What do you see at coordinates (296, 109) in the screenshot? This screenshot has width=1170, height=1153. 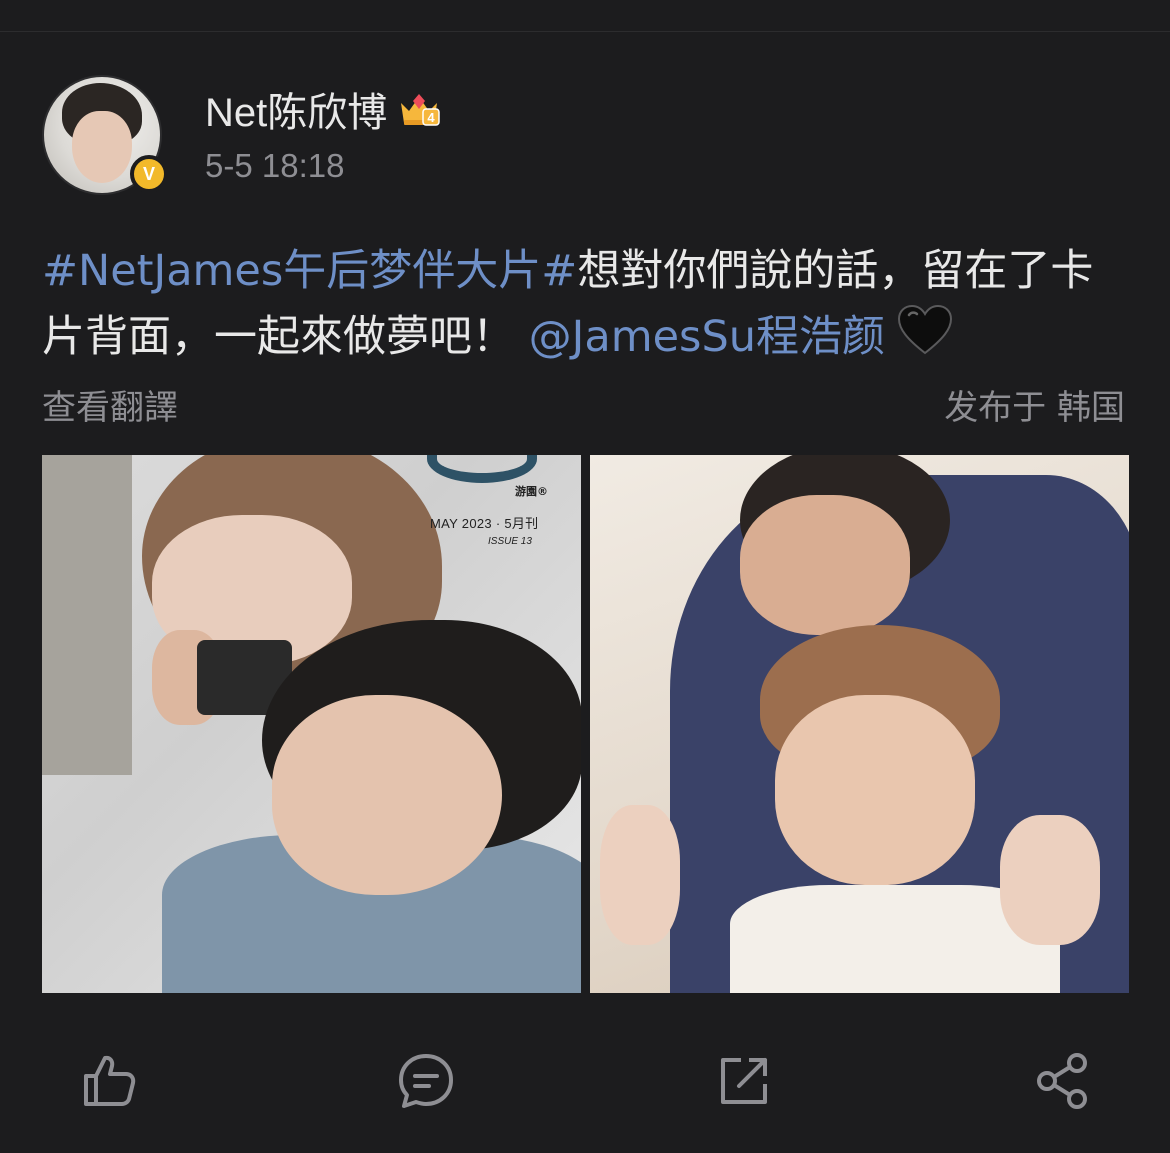 I see `username: Net陈欣博` at bounding box center [296, 109].